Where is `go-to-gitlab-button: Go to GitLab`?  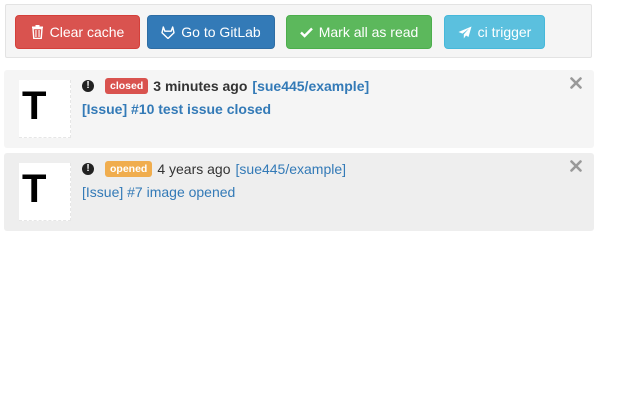 go-to-gitlab-button: Go to GitLab is located at coordinates (211, 32).